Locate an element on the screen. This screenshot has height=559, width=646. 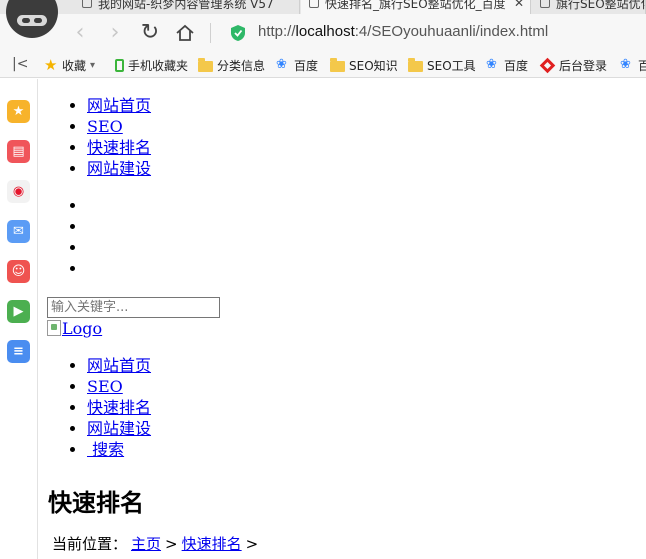
main-nav-list: 网站首页 SEO 快速排名 网站建设 搜索 is located at coordinates (99, 407).